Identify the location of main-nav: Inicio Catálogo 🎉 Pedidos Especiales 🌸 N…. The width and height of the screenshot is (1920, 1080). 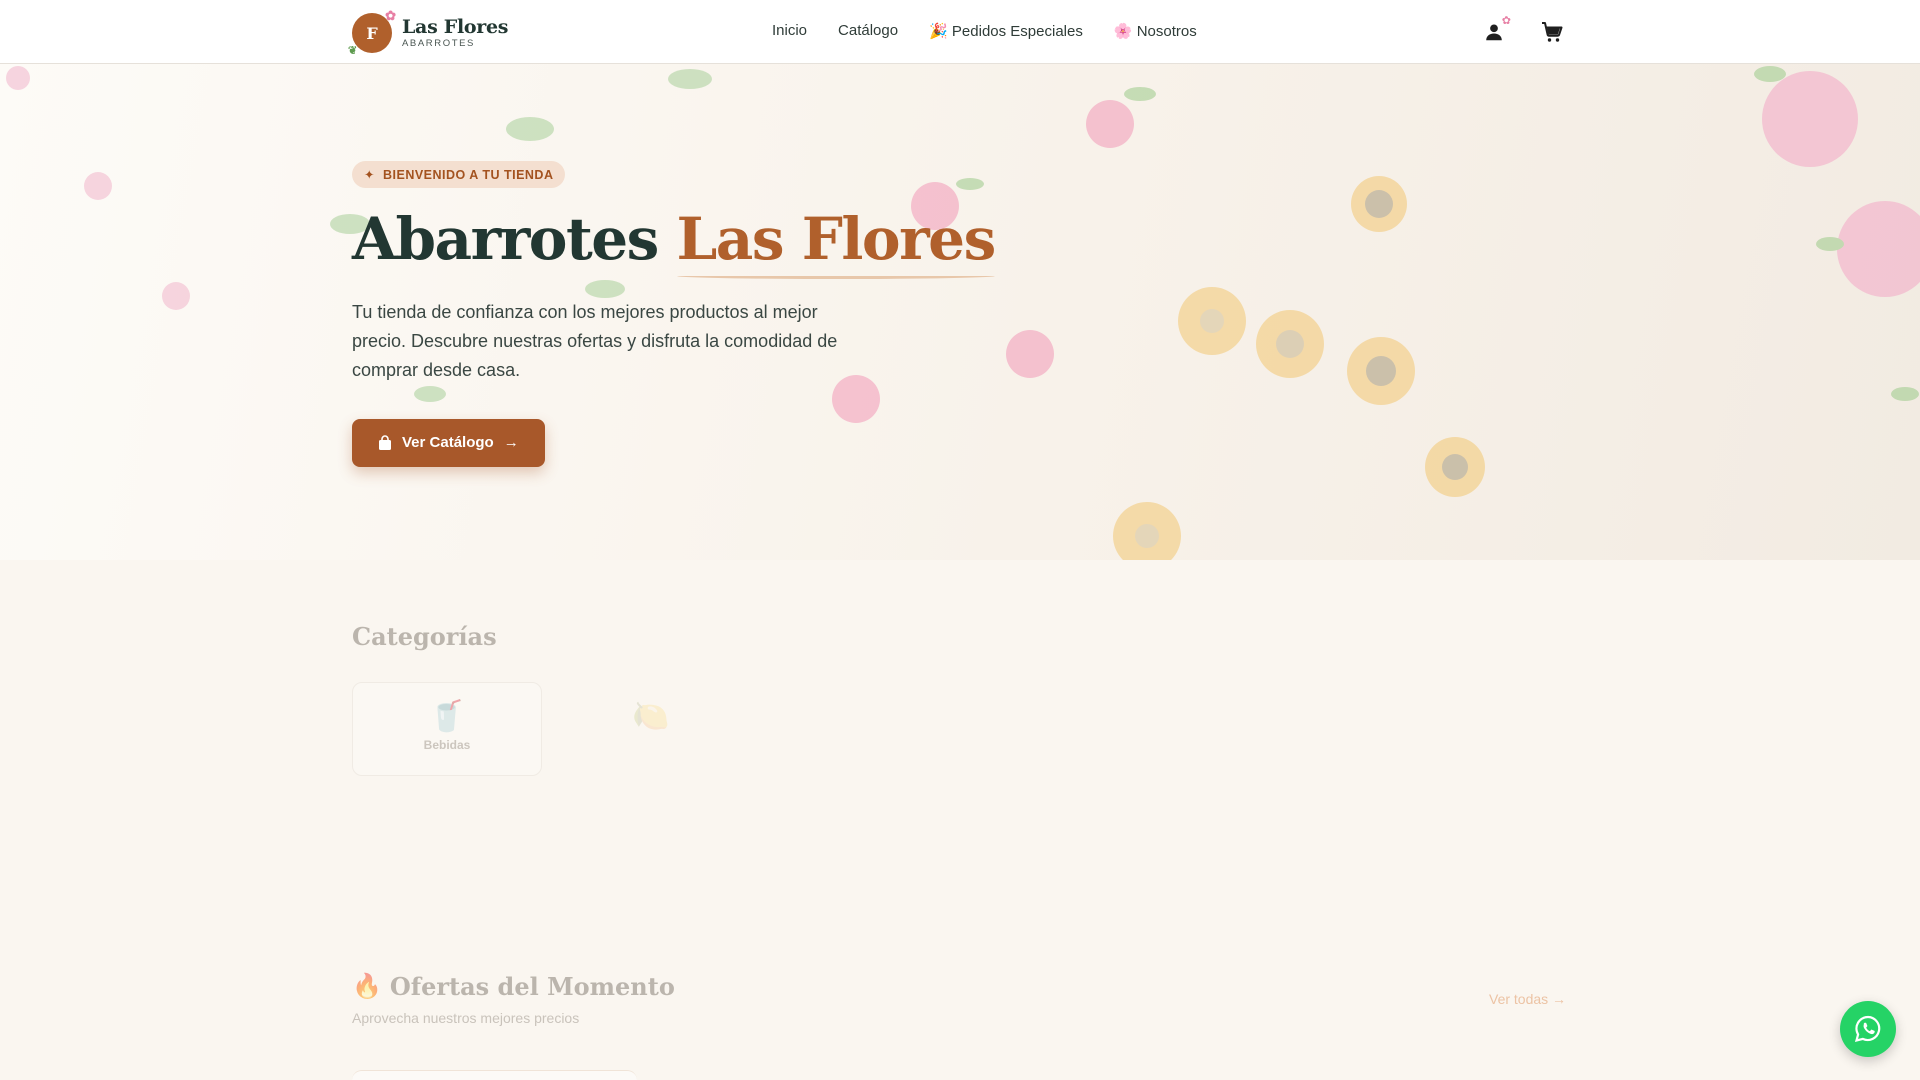
(984, 31).